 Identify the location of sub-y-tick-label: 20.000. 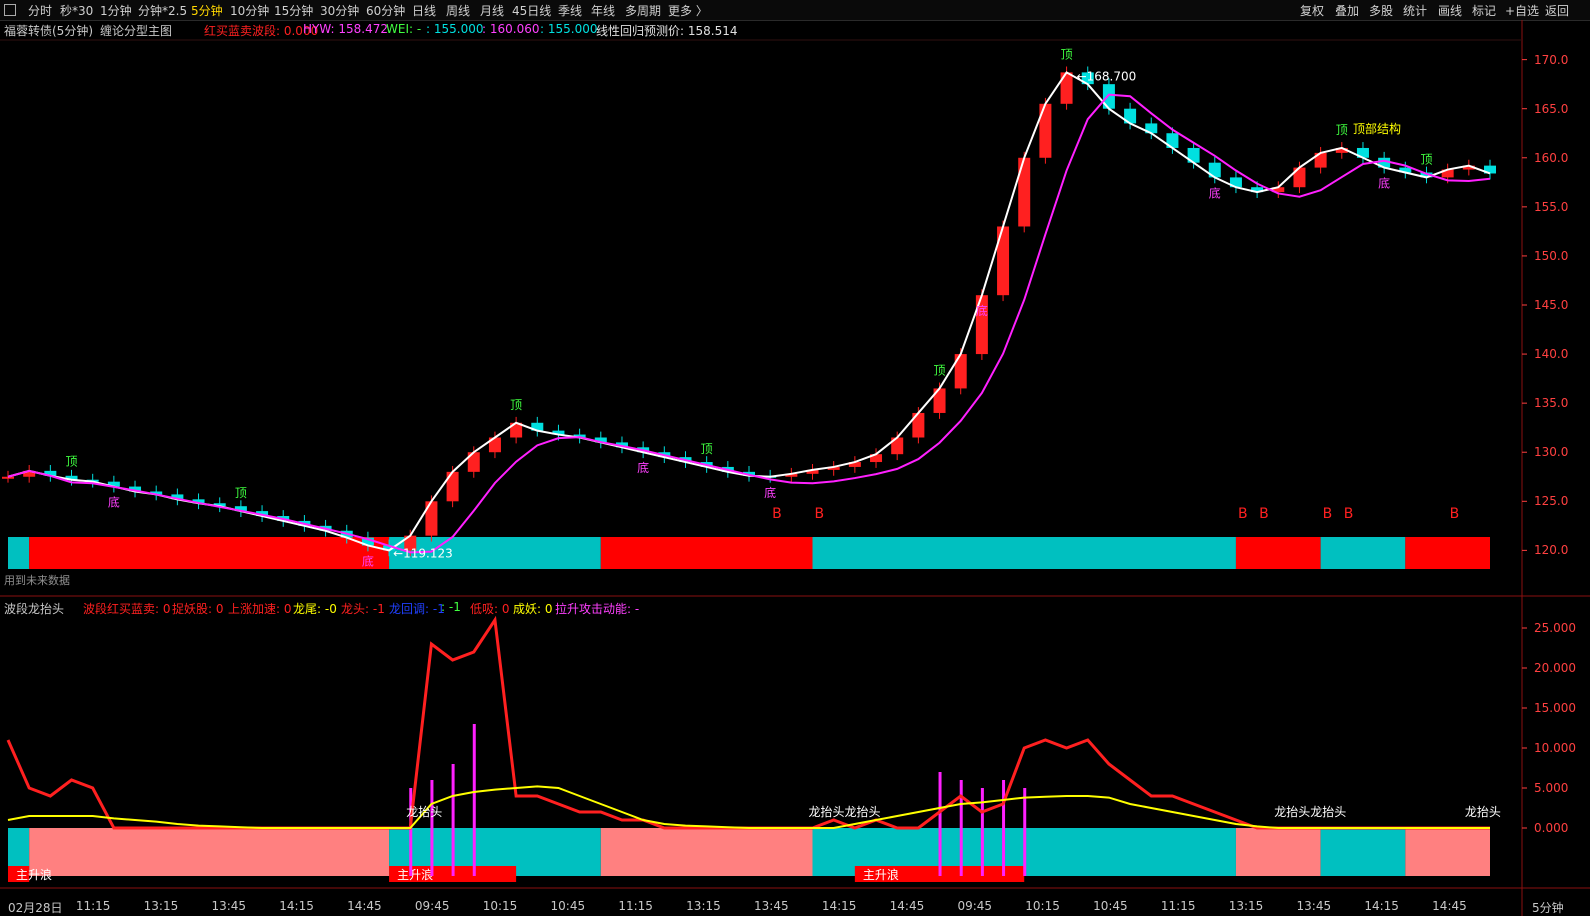
(1555, 668).